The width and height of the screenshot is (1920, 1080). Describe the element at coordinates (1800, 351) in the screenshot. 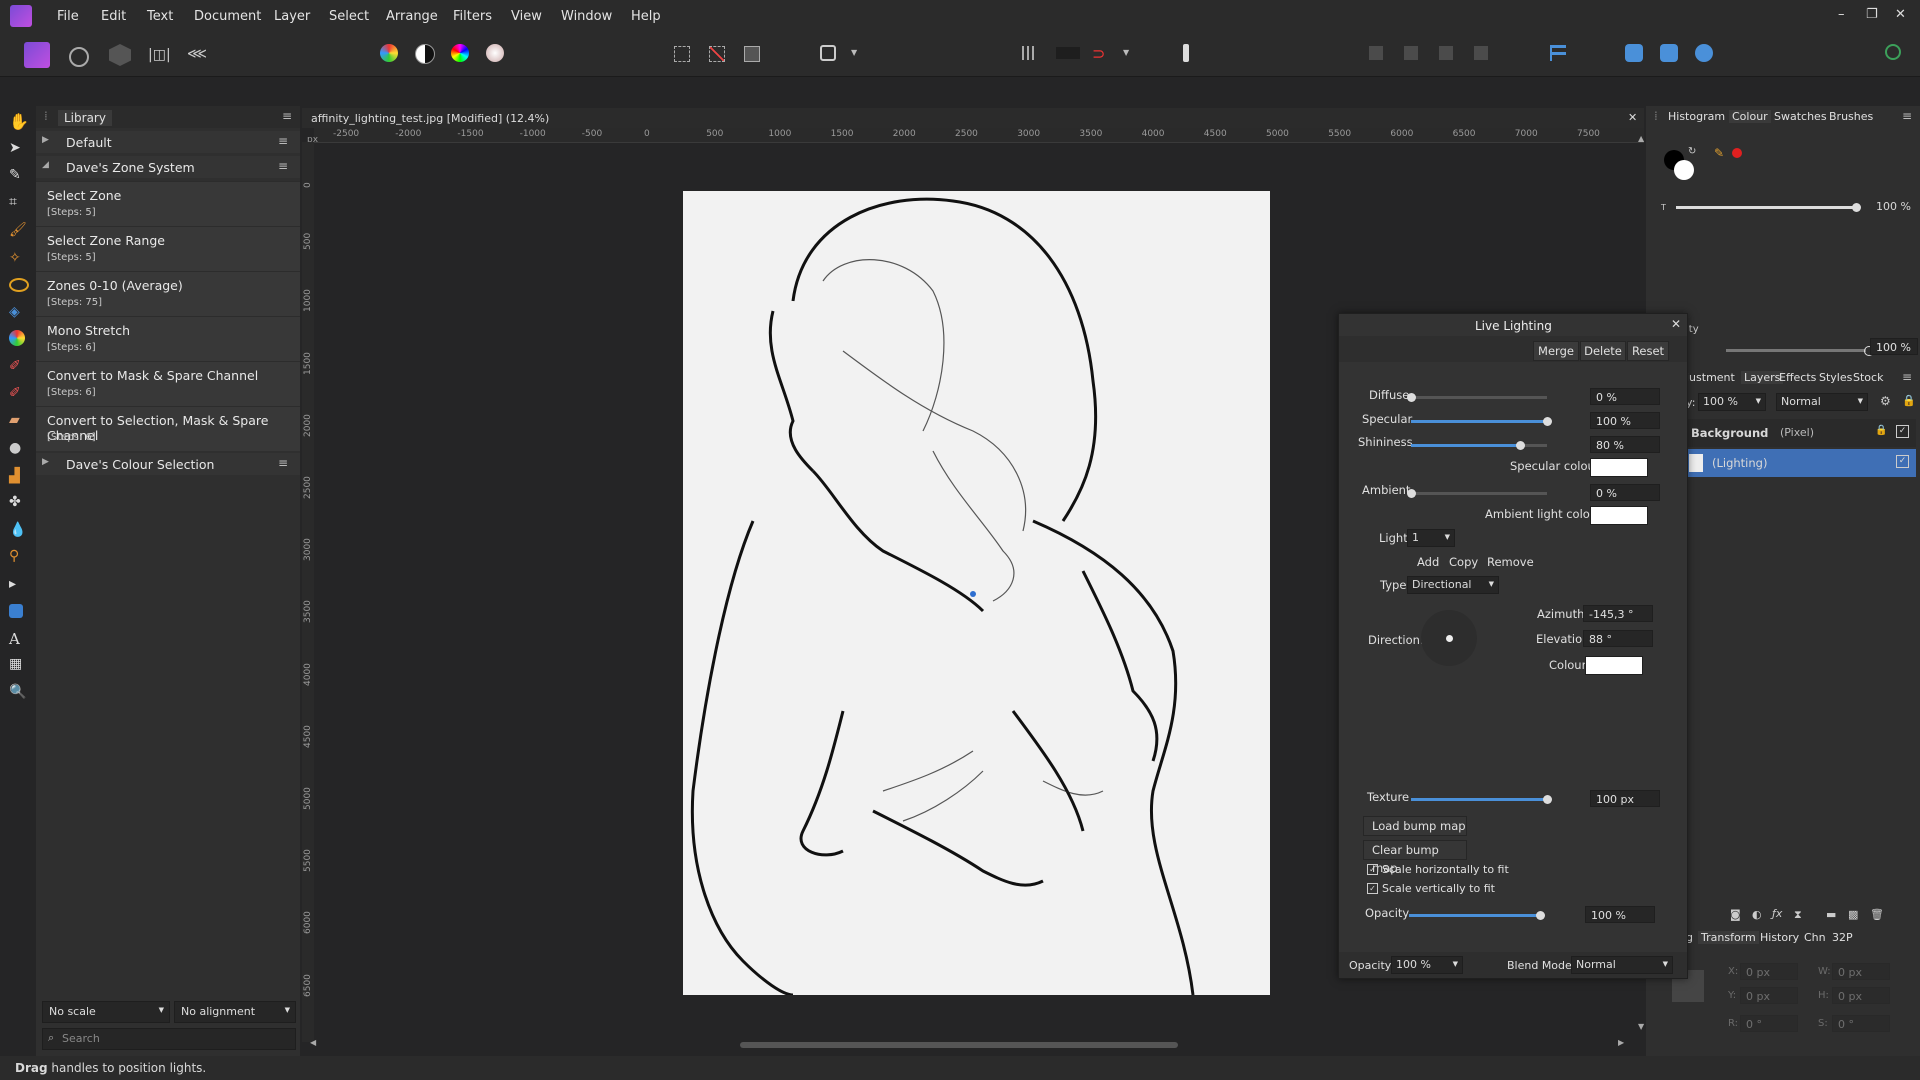

I see `opacity-slider` at that location.